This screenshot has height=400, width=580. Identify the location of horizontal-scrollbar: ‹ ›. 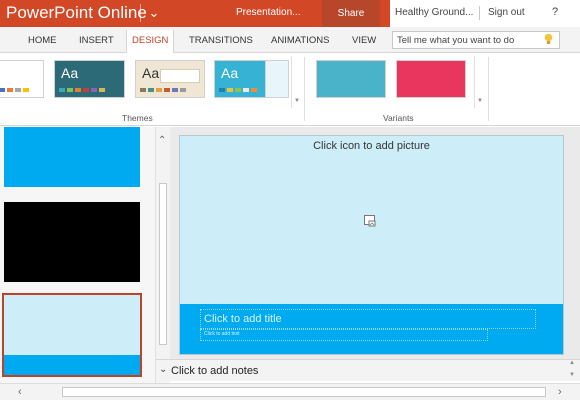
(290, 391).